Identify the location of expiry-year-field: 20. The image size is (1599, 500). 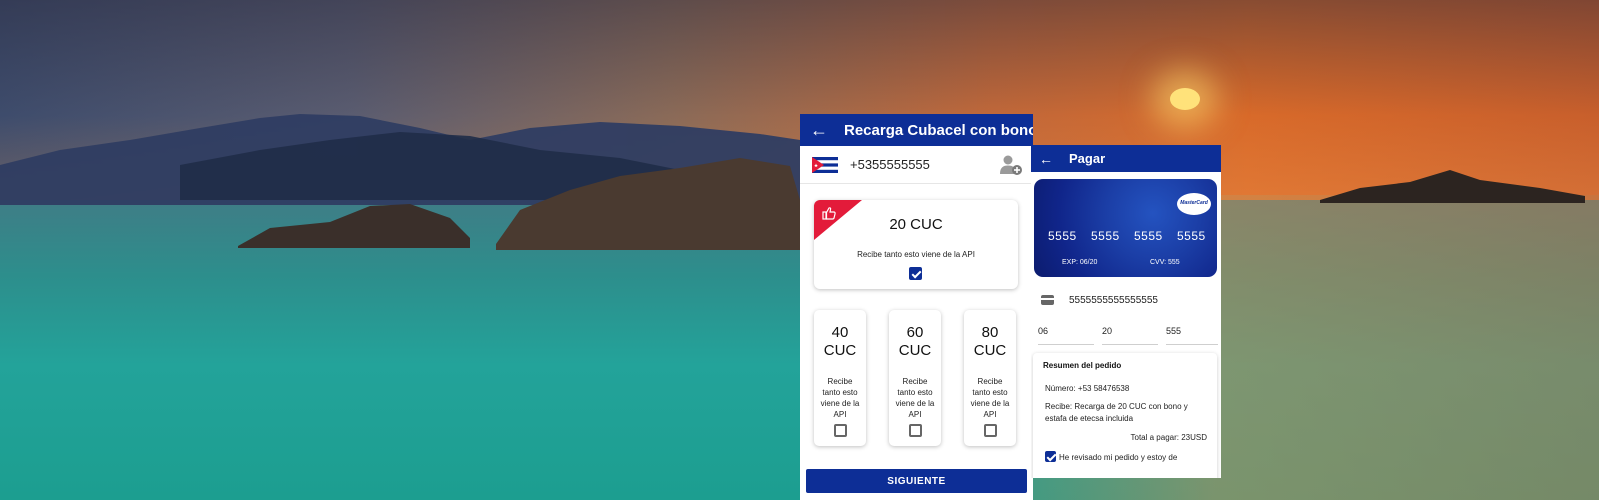
(1130, 334).